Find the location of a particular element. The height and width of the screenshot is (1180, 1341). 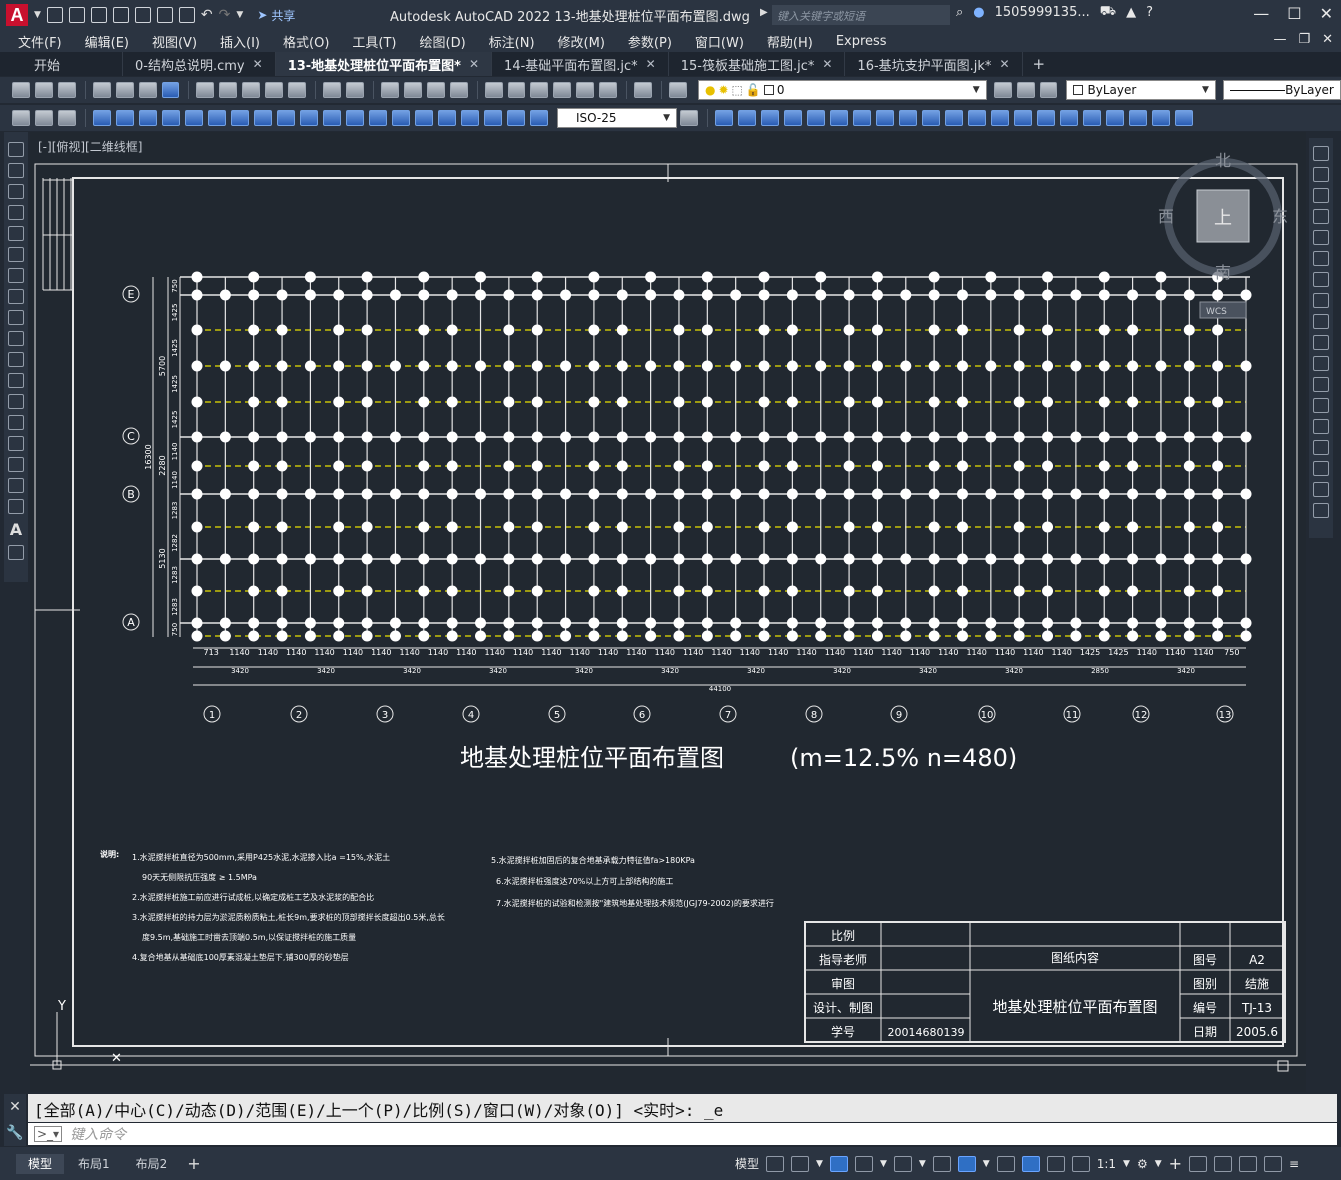

doc-minimize-icon: — is located at coordinates (1279, 39).